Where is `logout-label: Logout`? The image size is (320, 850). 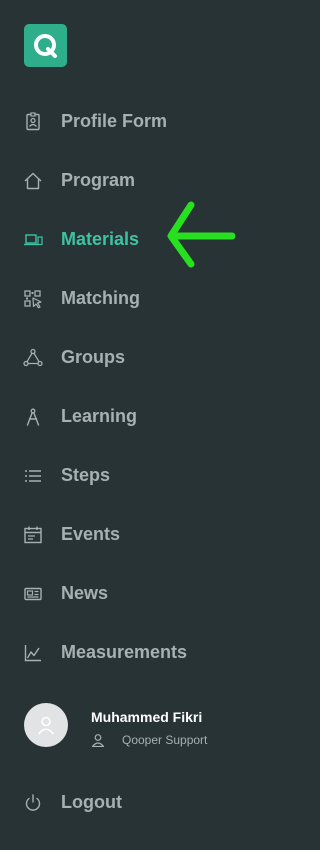 logout-label: Logout is located at coordinates (91, 802).